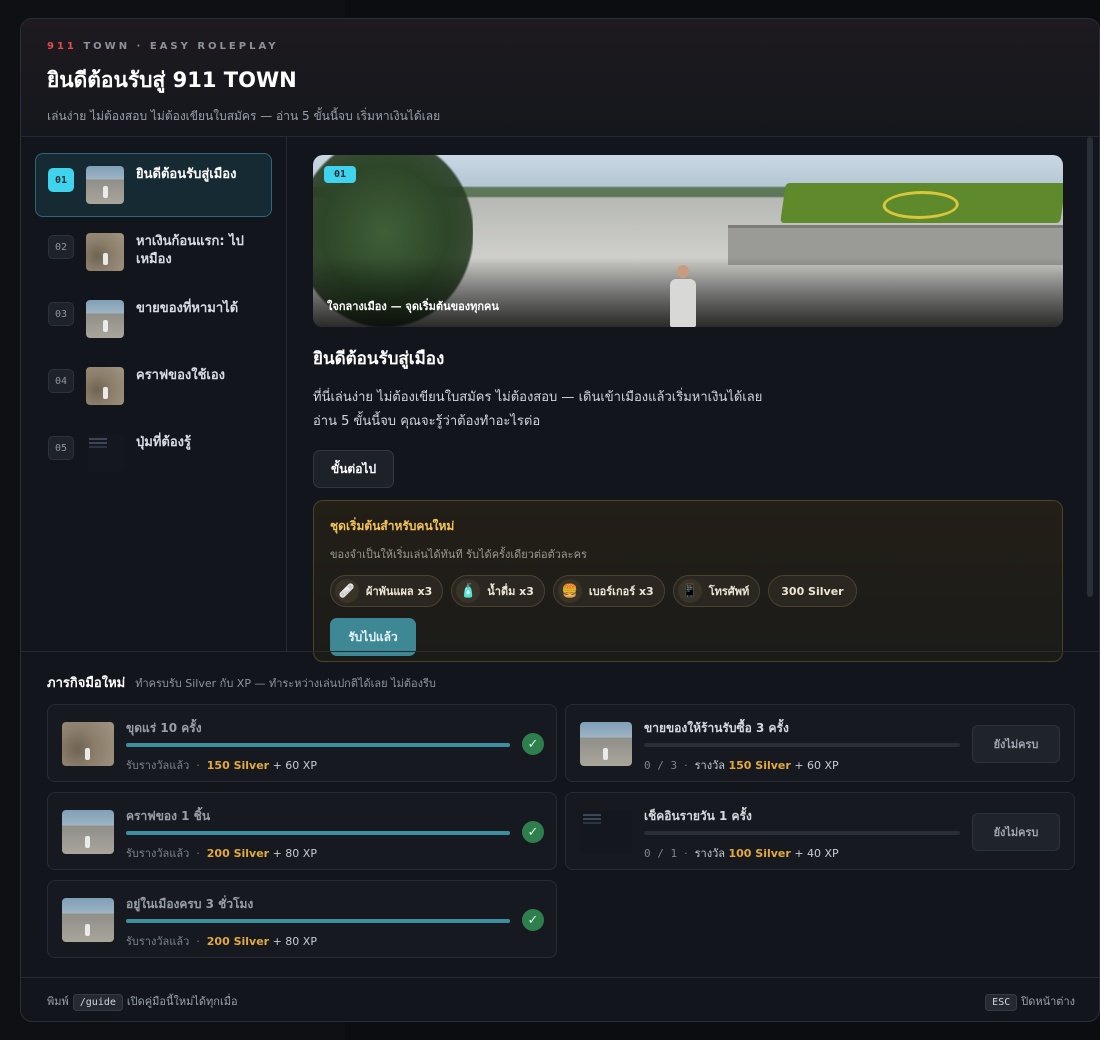 This screenshot has height=1040, width=1100. I want to click on quest-name: เช็คอินรายวัน 1 ครั้ง, so click(698, 816).